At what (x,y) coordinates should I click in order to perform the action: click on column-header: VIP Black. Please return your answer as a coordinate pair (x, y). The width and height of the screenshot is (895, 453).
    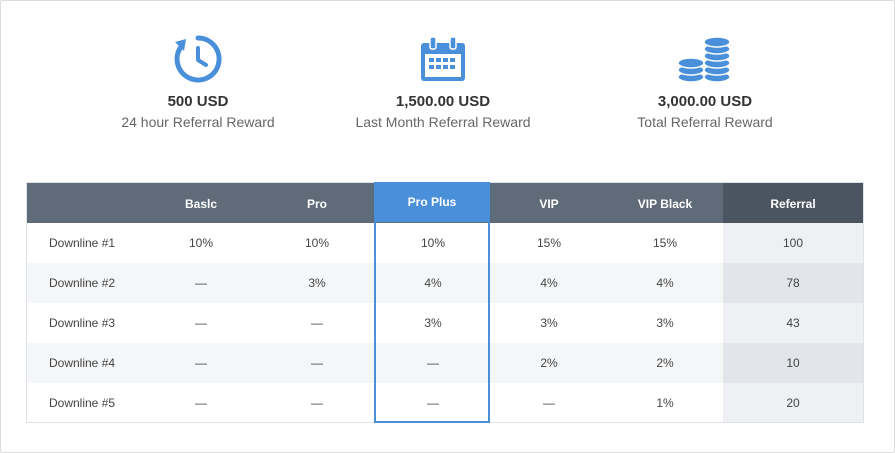
    Looking at the image, I should click on (665, 204).